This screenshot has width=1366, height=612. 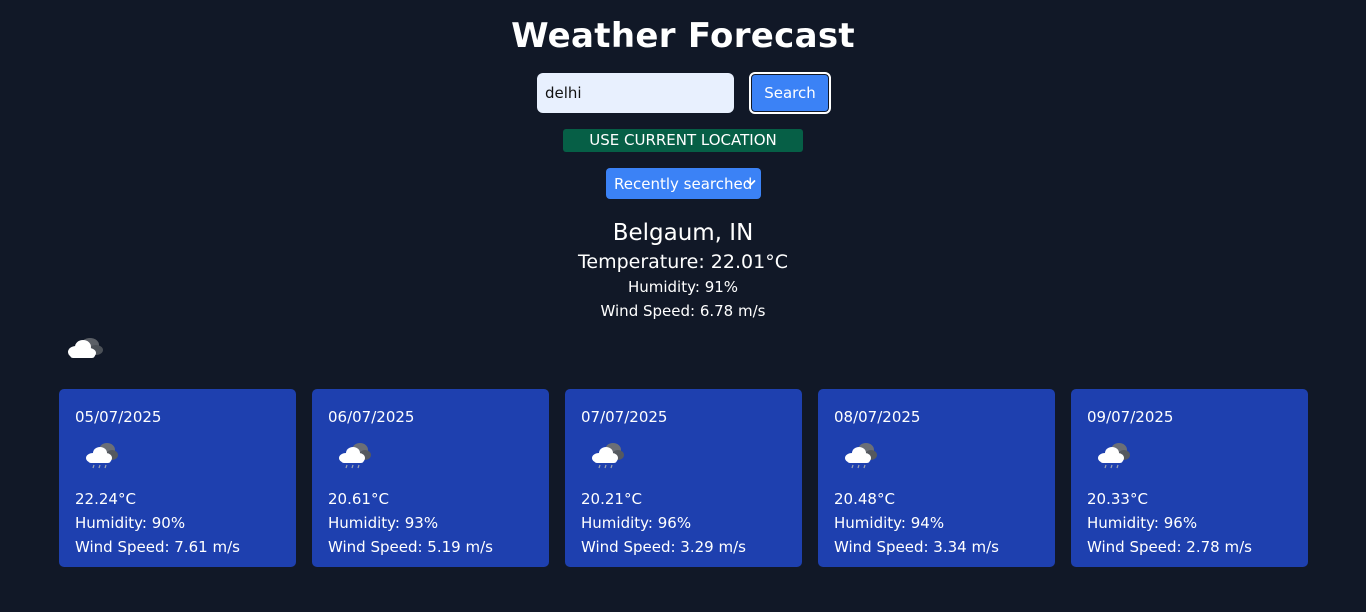 What do you see at coordinates (916, 547) in the screenshot?
I see `forecast-wind-speed: Wind Speed: 3.34 m/s` at bounding box center [916, 547].